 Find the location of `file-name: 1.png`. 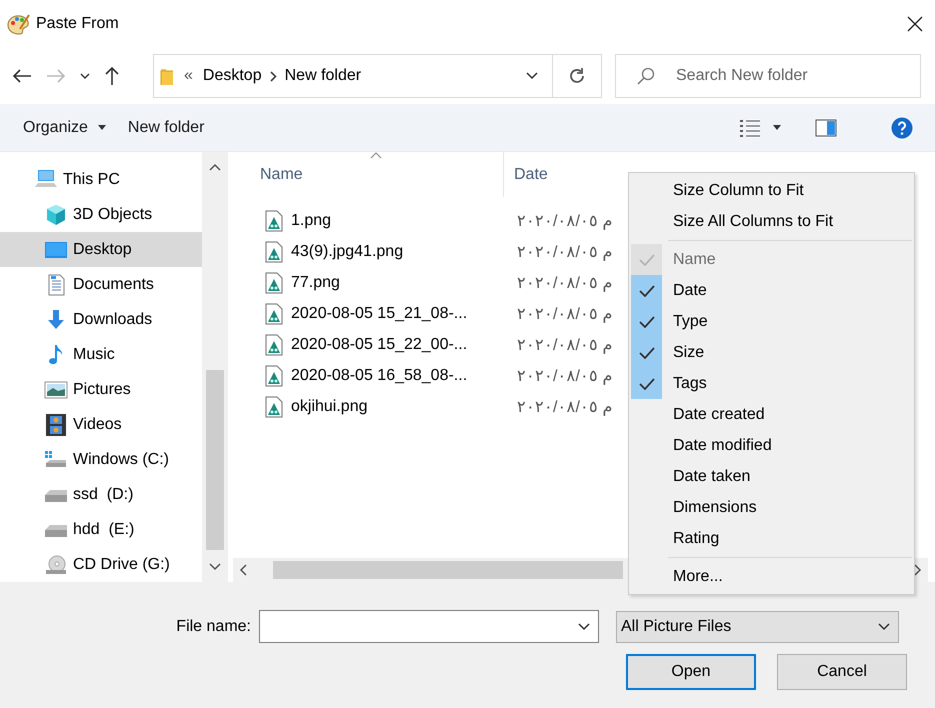

file-name: 1.png is located at coordinates (370, 221).